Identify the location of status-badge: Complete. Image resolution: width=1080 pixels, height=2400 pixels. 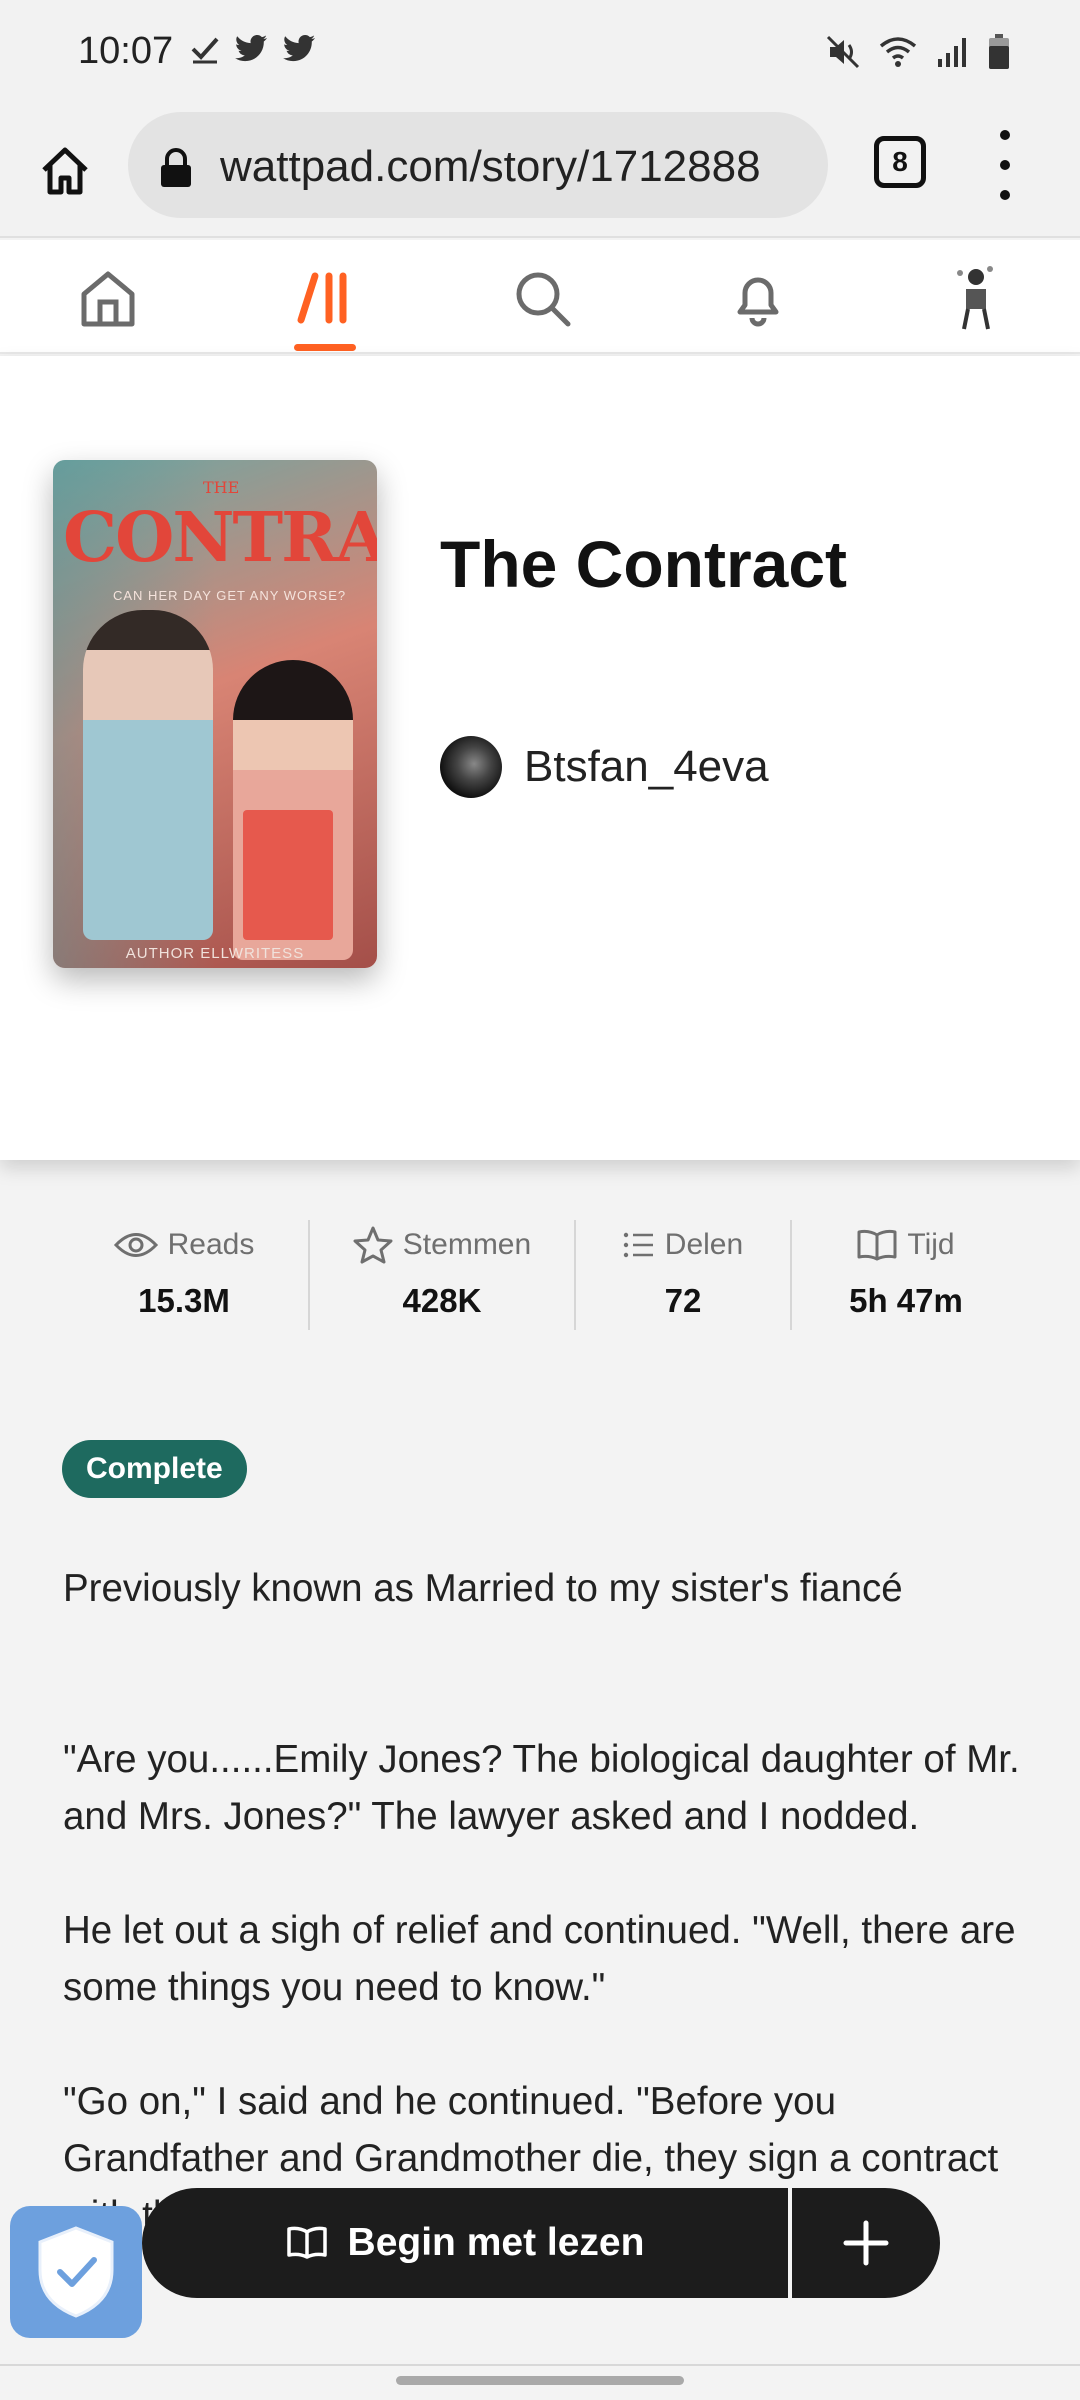
(154, 1469).